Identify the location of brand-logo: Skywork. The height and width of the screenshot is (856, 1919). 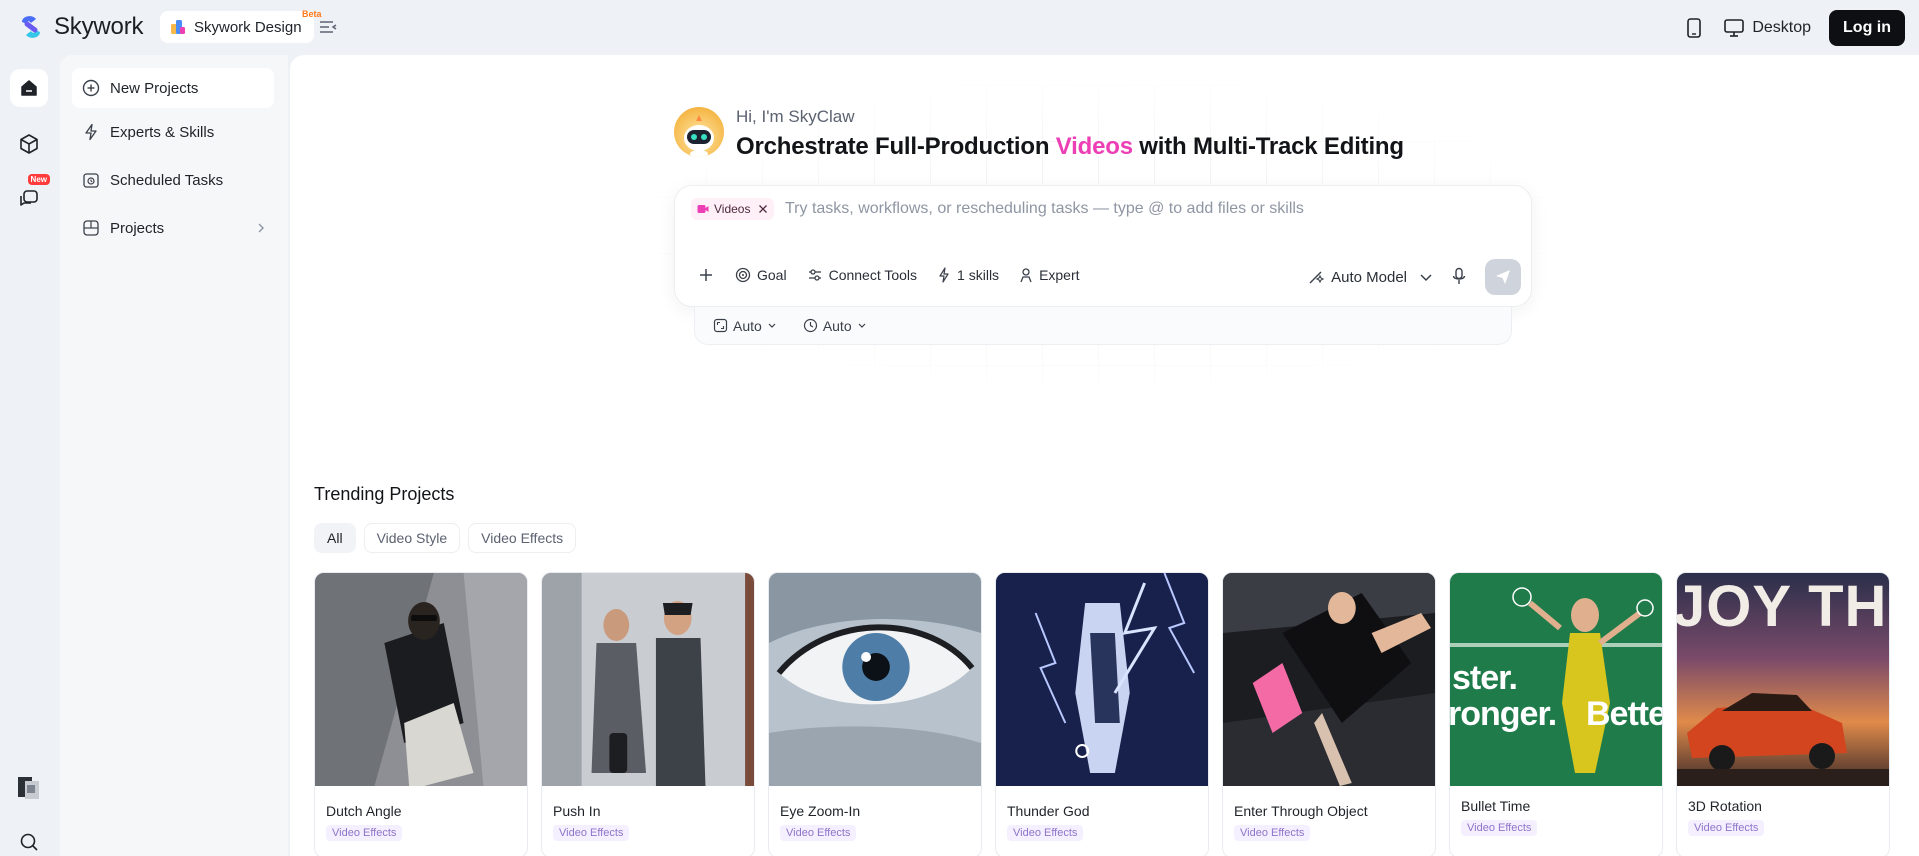
(79, 27).